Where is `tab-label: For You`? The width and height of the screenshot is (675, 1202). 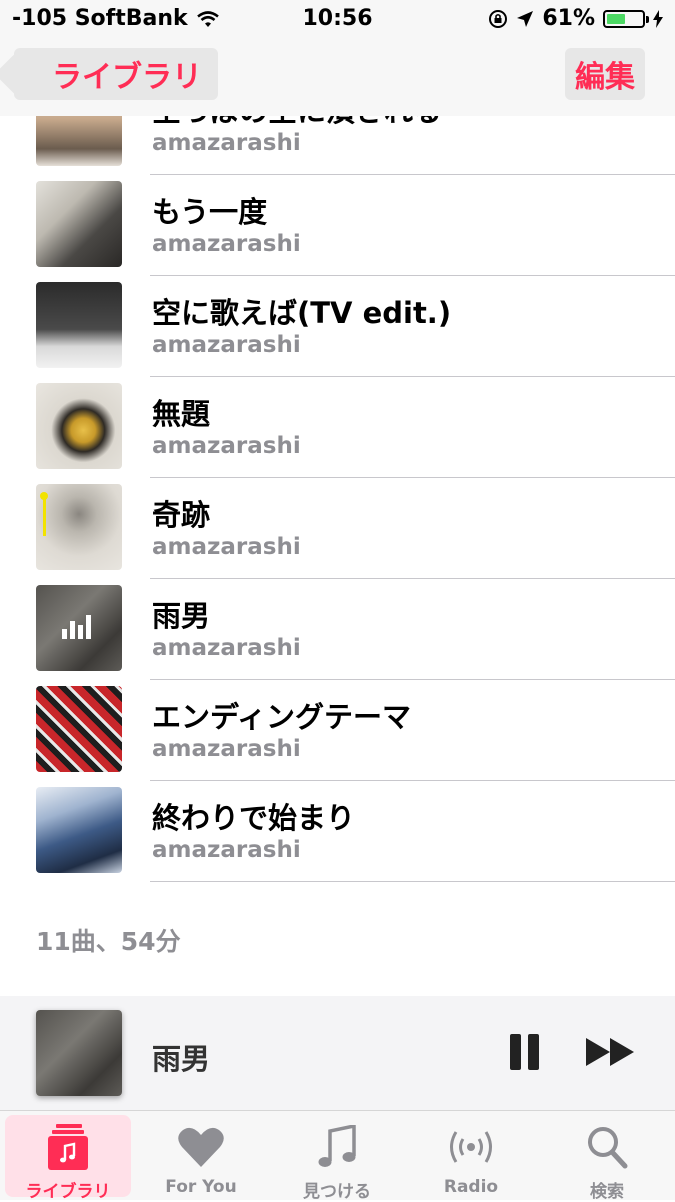
tab-label: For You is located at coordinates (201, 1187).